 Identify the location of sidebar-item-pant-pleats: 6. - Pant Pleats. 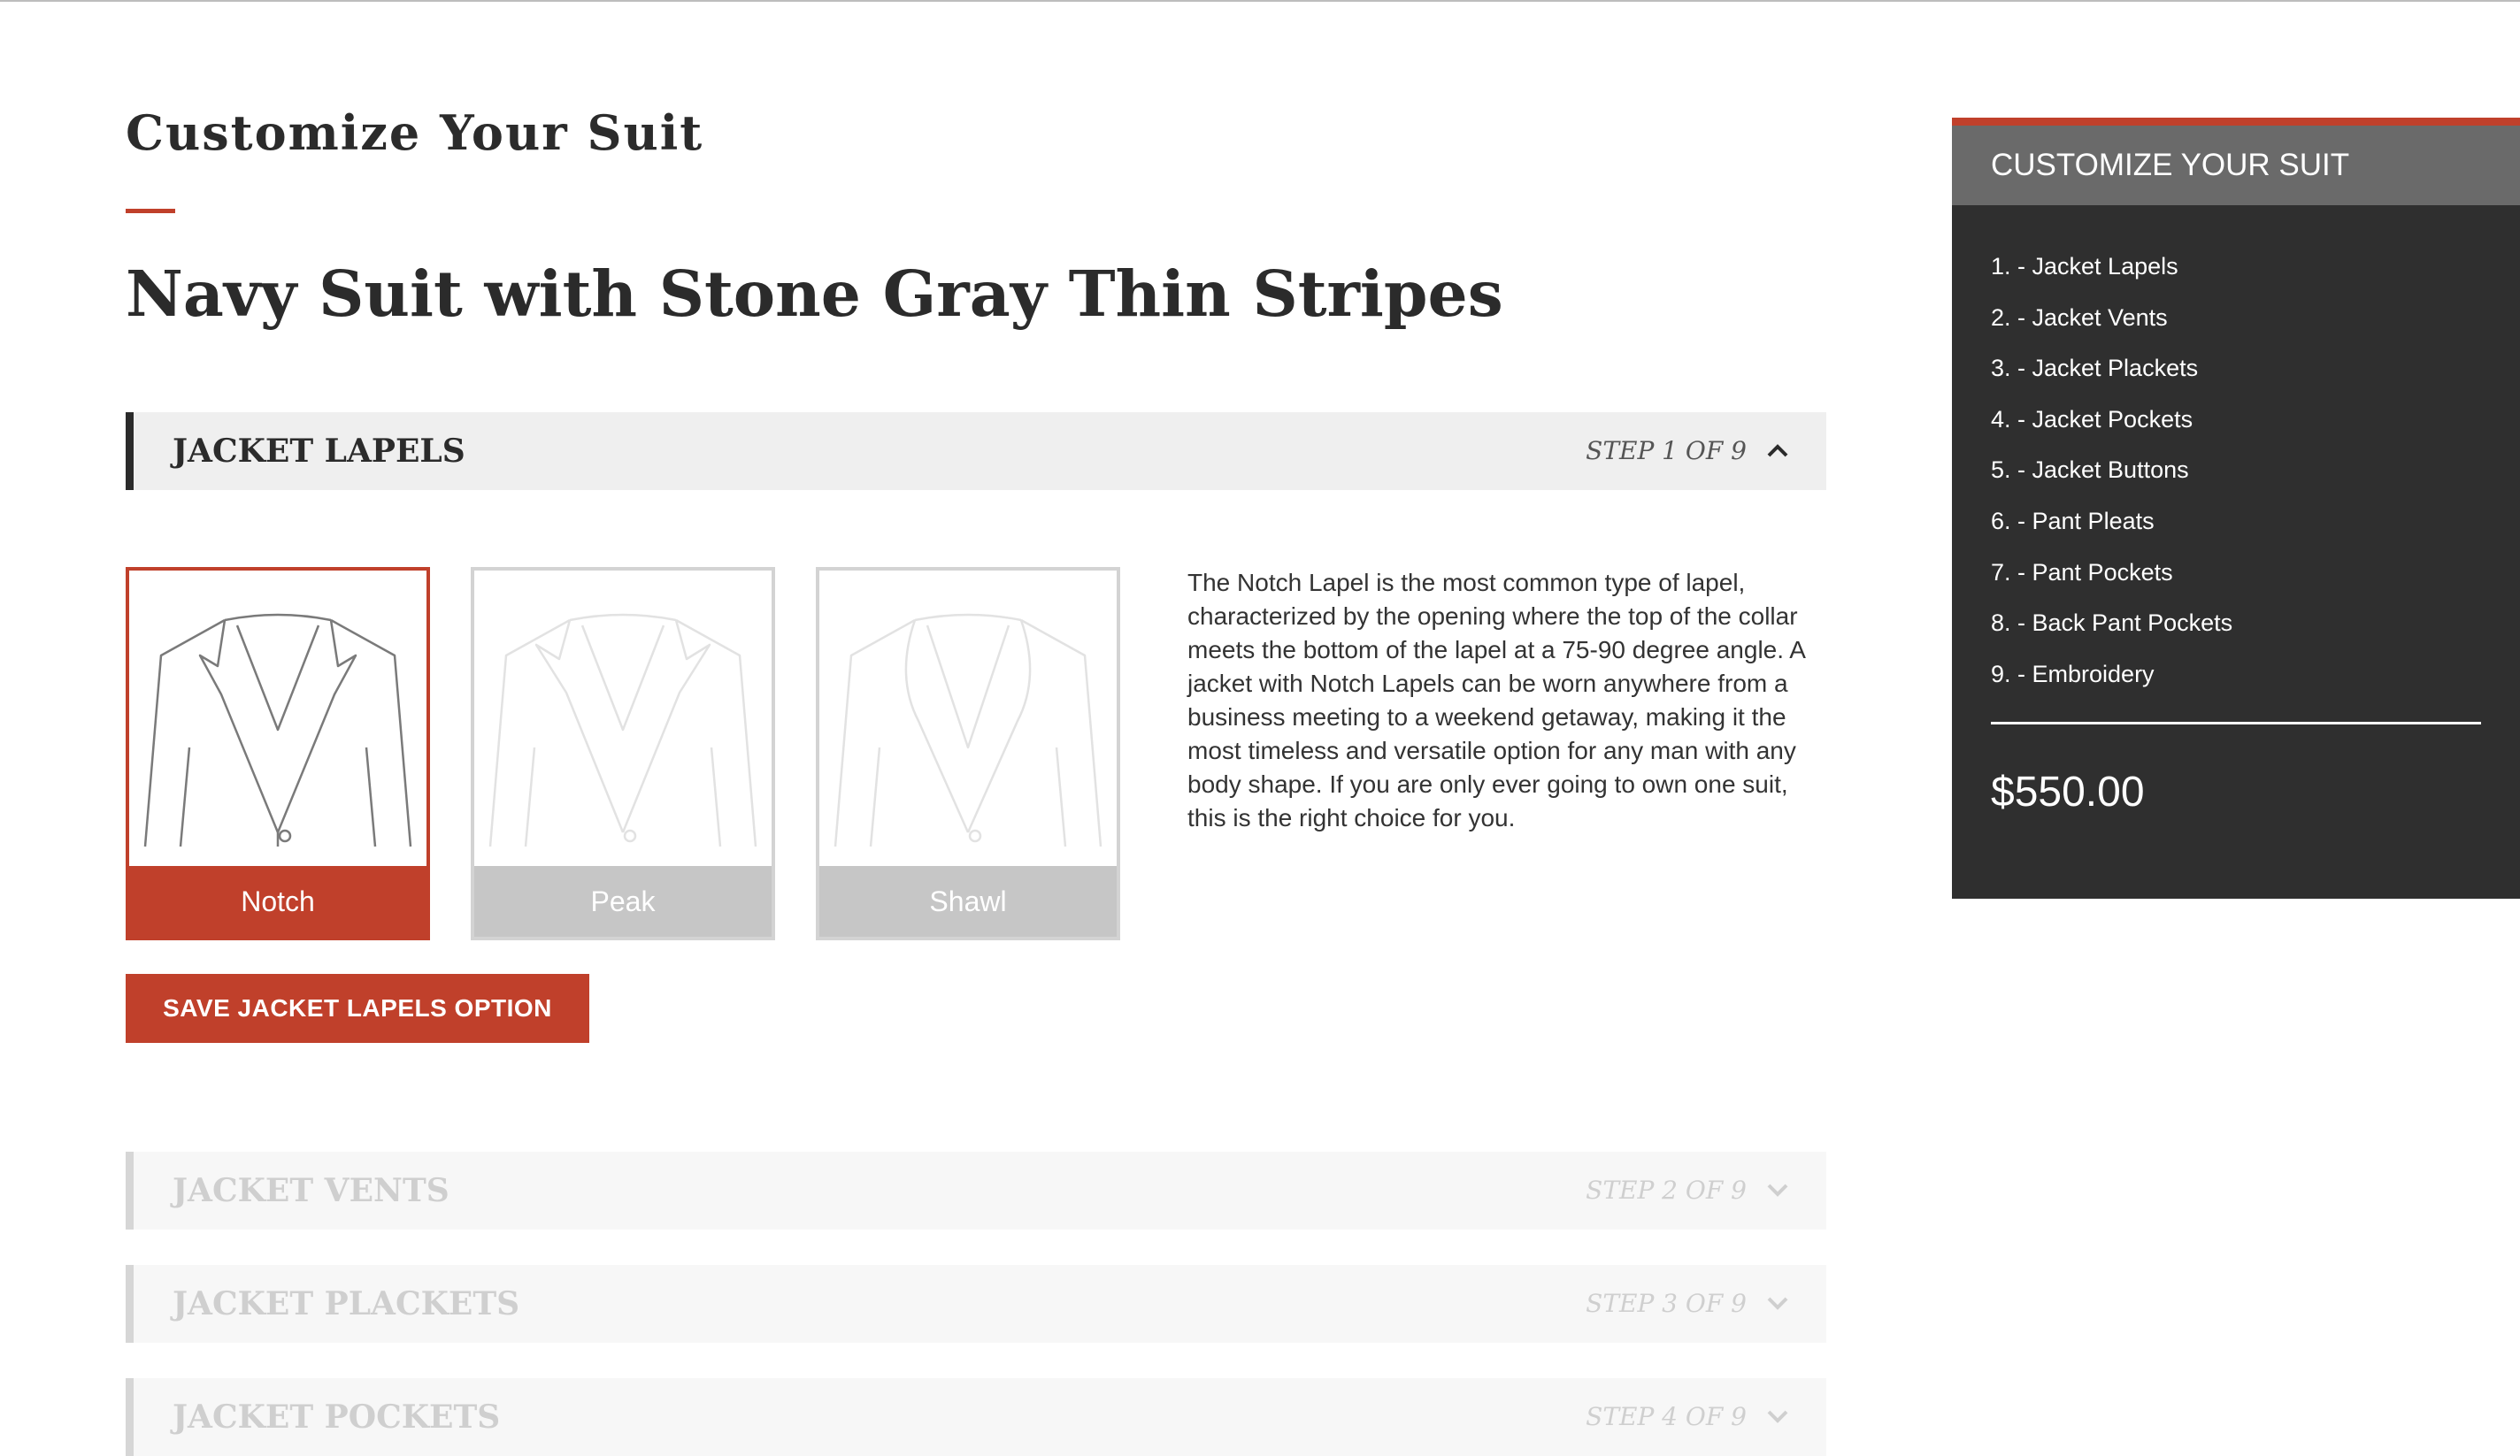
(2111, 522).